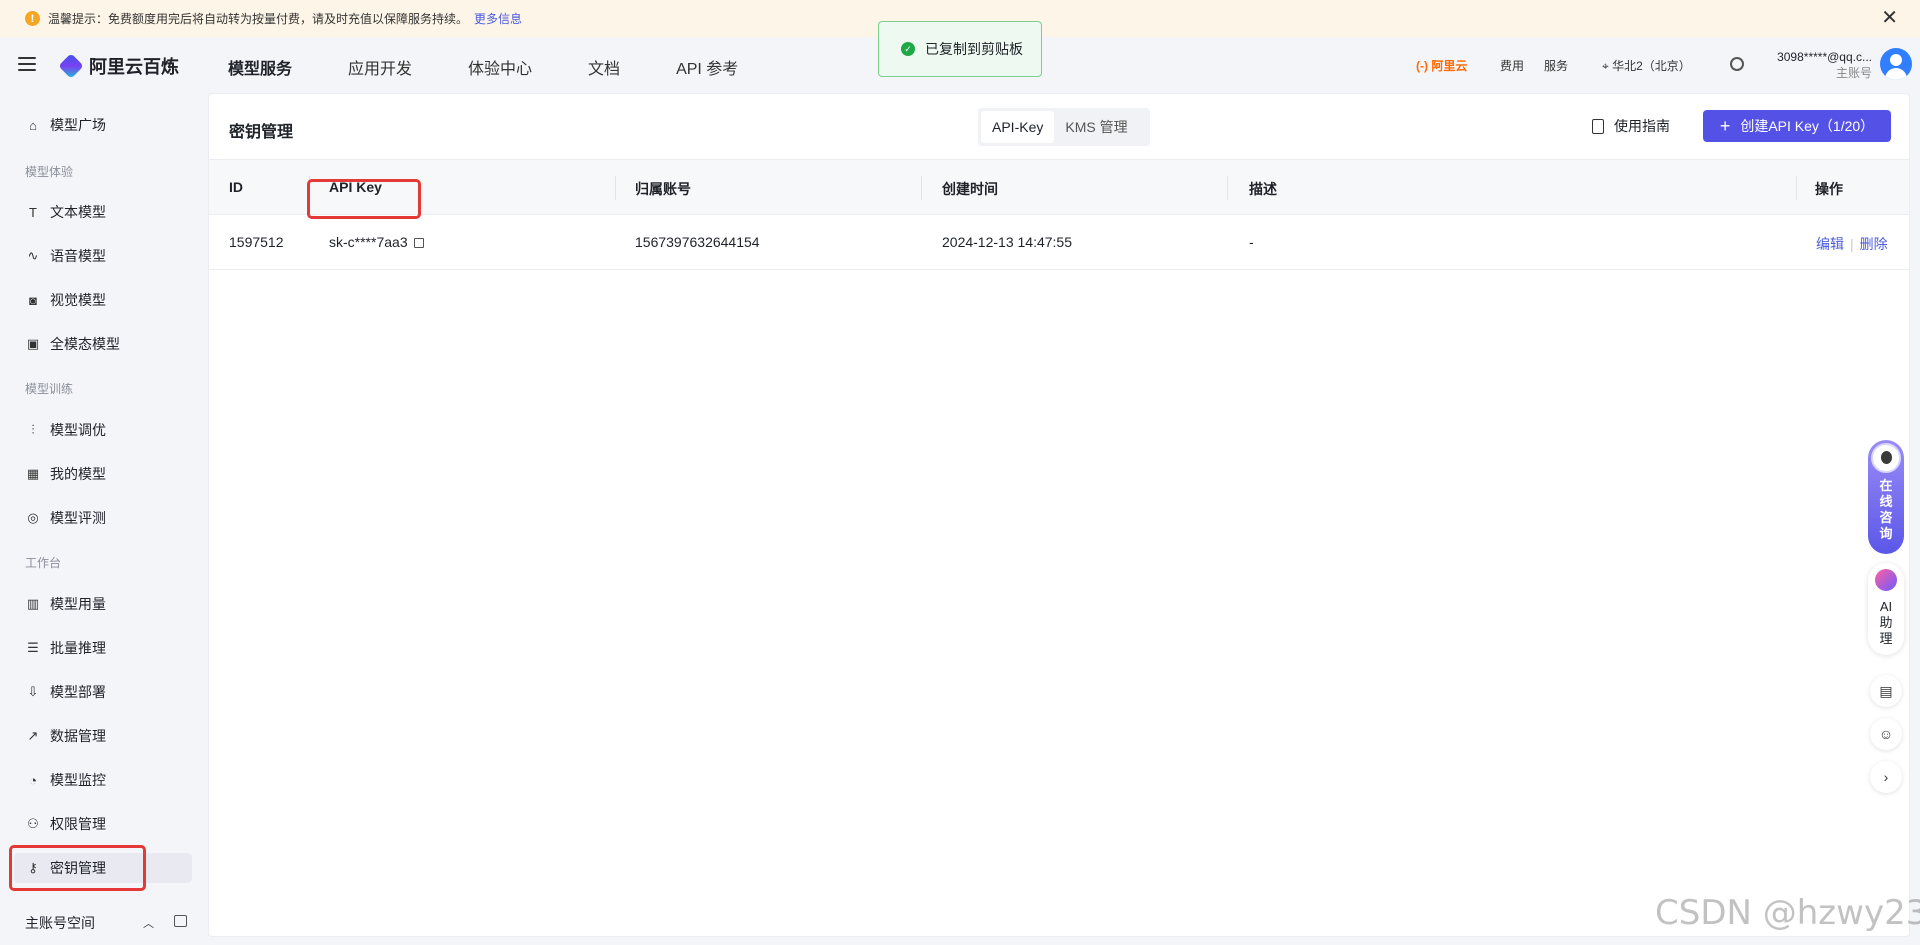 This screenshot has width=1920, height=945. What do you see at coordinates (107, 212) in the screenshot?
I see `sidebar-item-text-model: T 文本模型` at bounding box center [107, 212].